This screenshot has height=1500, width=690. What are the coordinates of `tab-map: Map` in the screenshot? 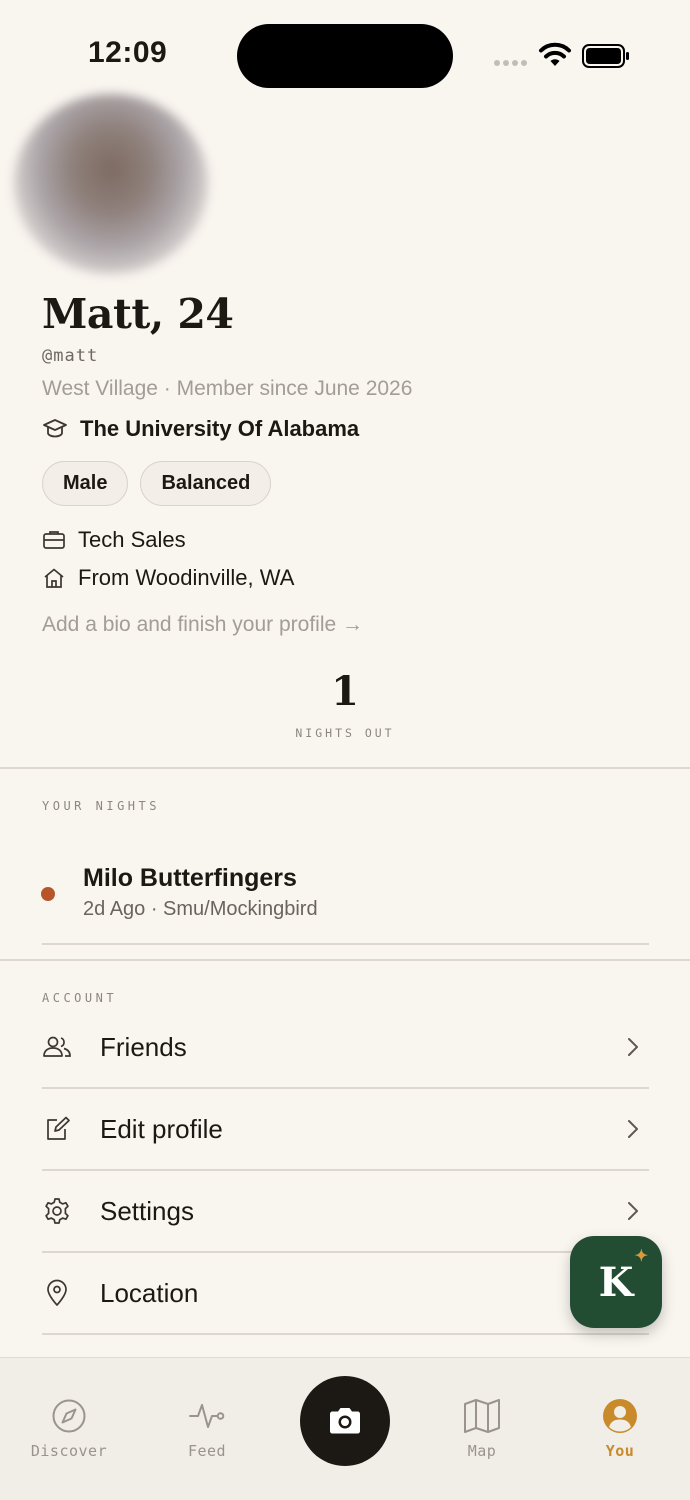 It's located at (482, 1429).